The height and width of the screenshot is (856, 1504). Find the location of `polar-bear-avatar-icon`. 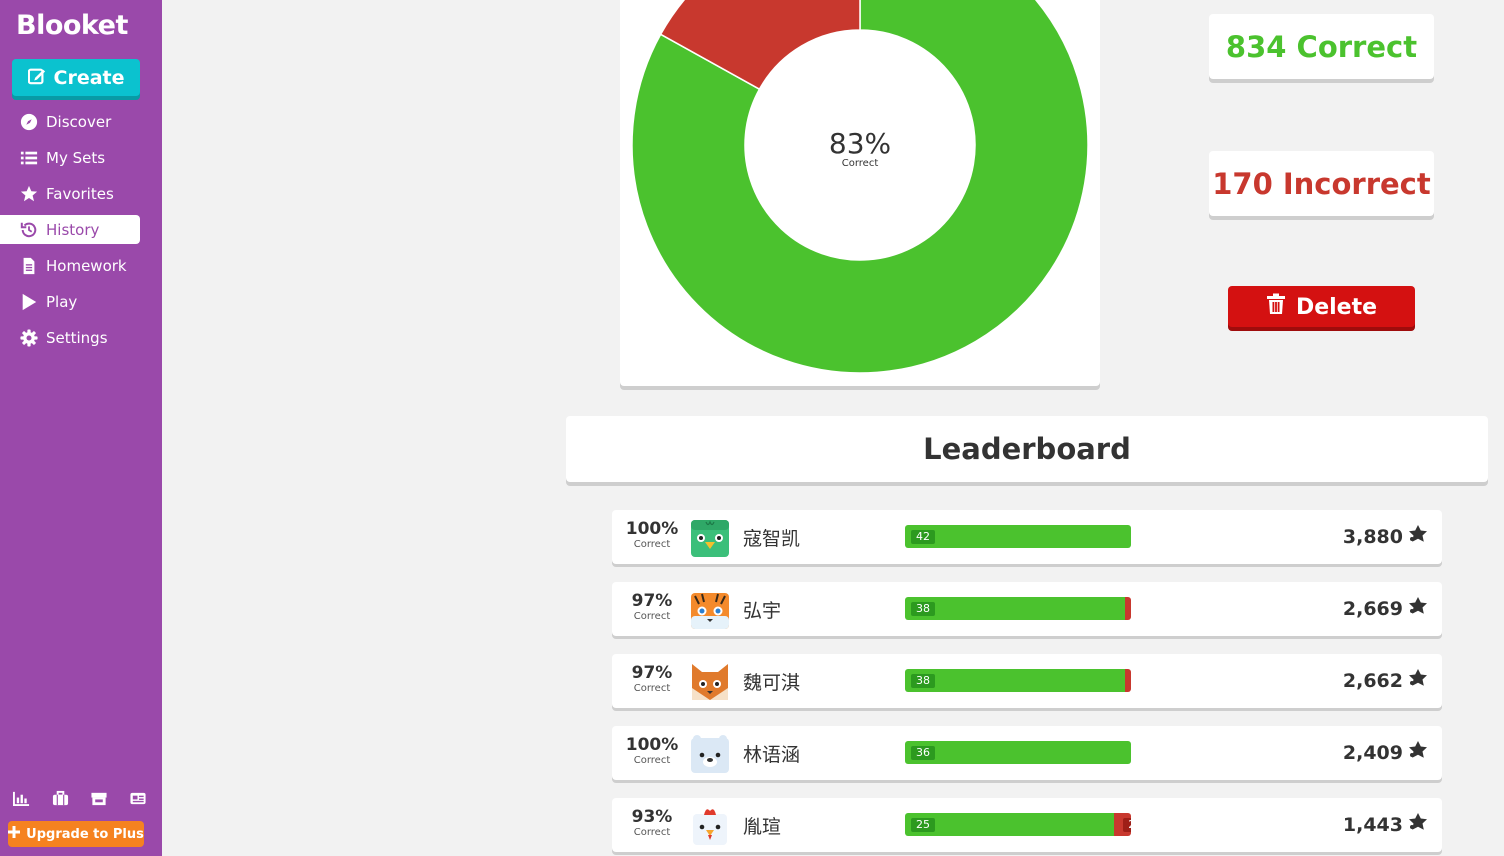

polar-bear-avatar-icon is located at coordinates (710, 754).